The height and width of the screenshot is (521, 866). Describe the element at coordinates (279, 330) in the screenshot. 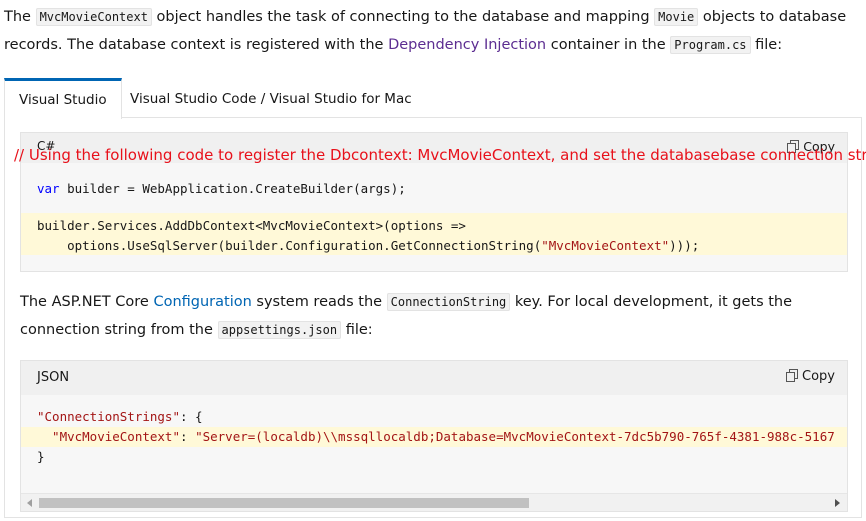

I see `inline-code-appsettings: appsettings.json` at that location.